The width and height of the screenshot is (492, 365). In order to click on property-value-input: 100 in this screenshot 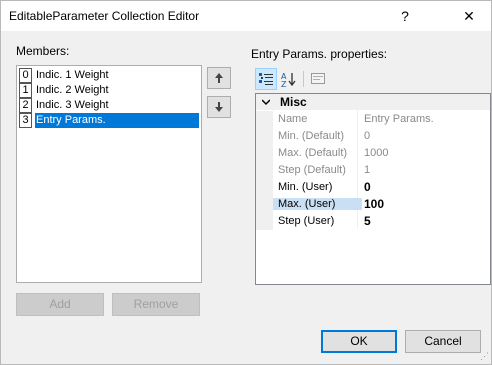, I will do `click(374, 204)`.